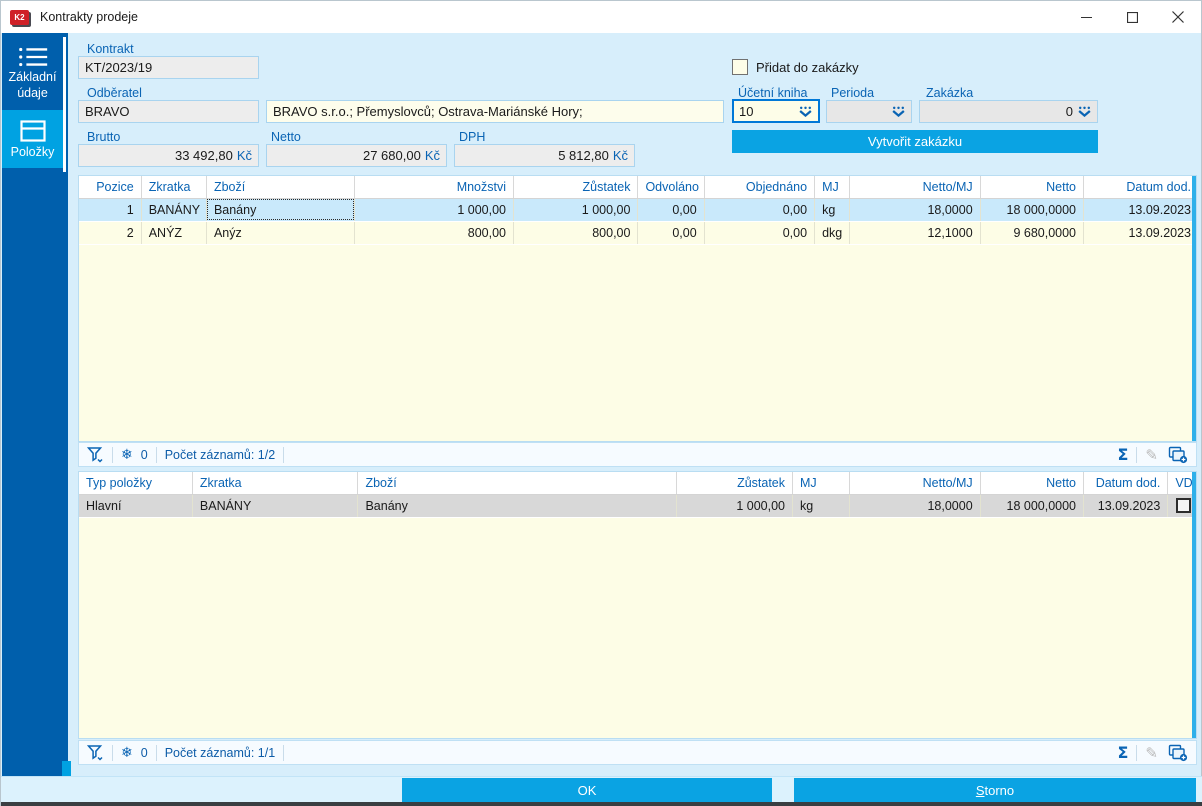 This screenshot has height=806, width=1202. What do you see at coordinates (168, 67) in the screenshot?
I see `kontrakt-field: KT/2023/19` at bounding box center [168, 67].